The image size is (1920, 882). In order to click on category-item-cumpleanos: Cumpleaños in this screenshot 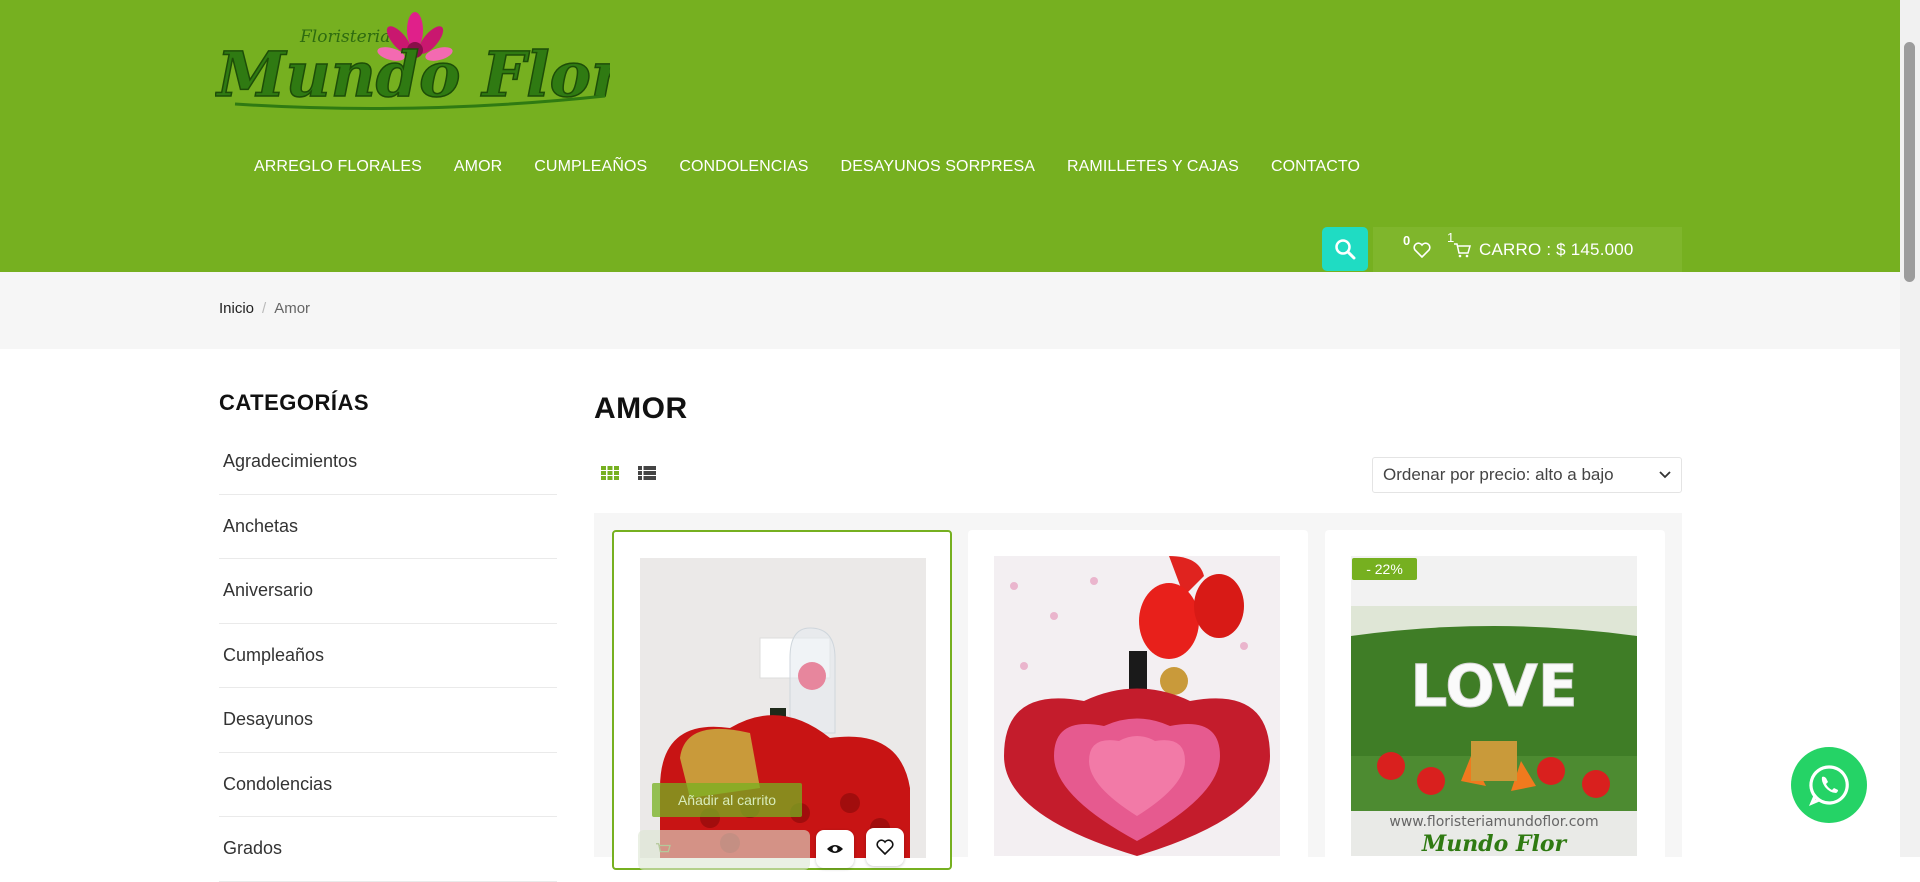, I will do `click(388, 656)`.